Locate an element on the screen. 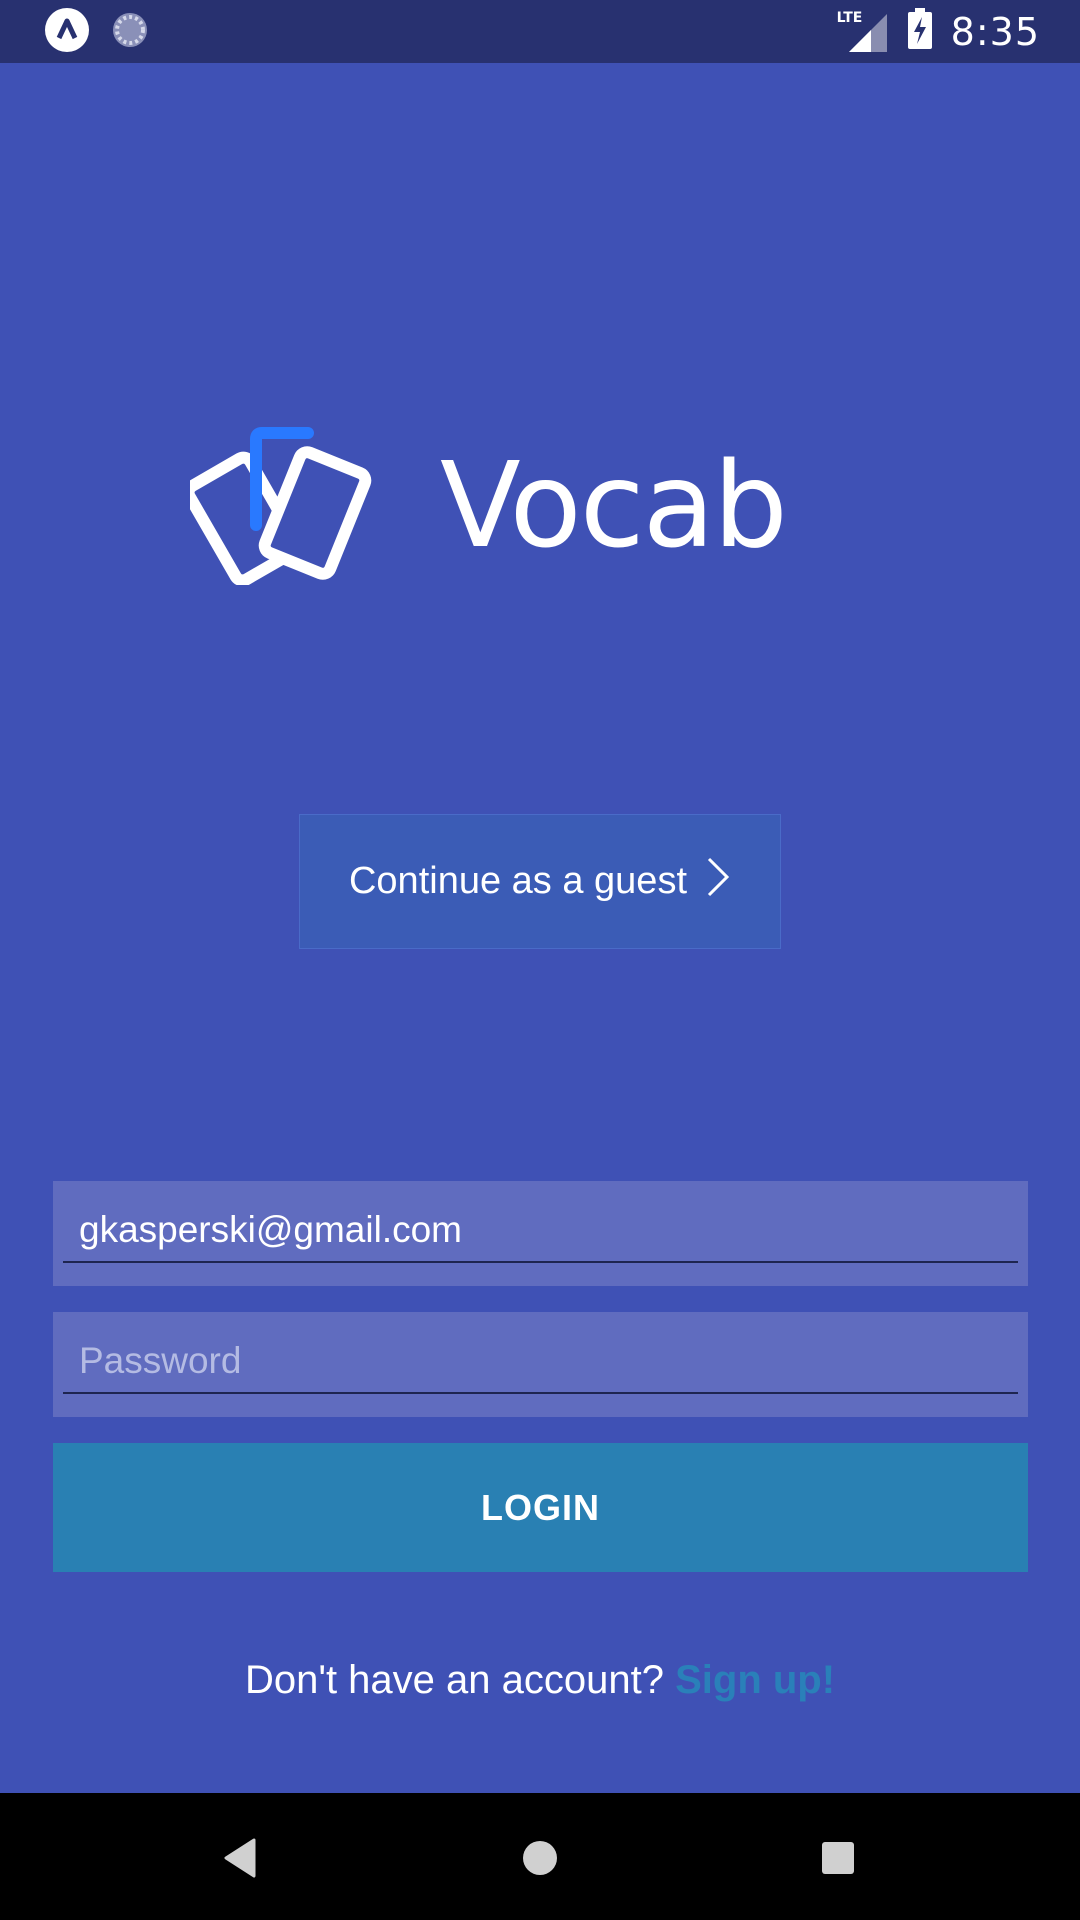 The height and width of the screenshot is (1920, 1080). continue-as-guest-button: Continue as a guest is located at coordinates (540, 881).